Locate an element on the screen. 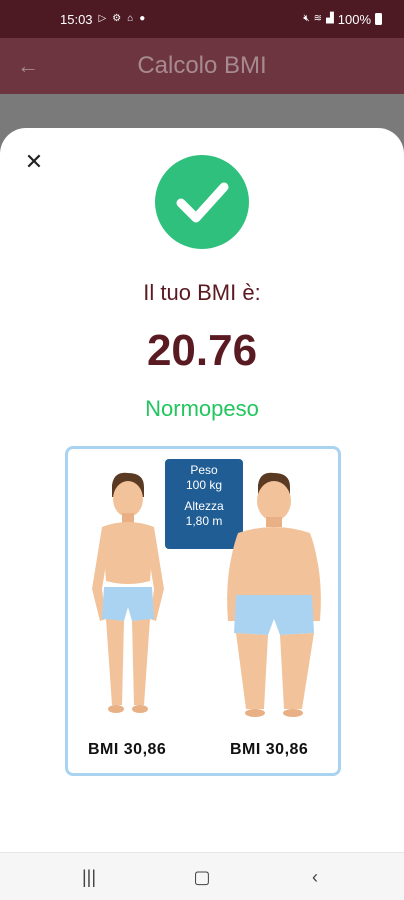 This screenshot has height=900, width=404. app-title: Calcolo BMI is located at coordinates (202, 65).